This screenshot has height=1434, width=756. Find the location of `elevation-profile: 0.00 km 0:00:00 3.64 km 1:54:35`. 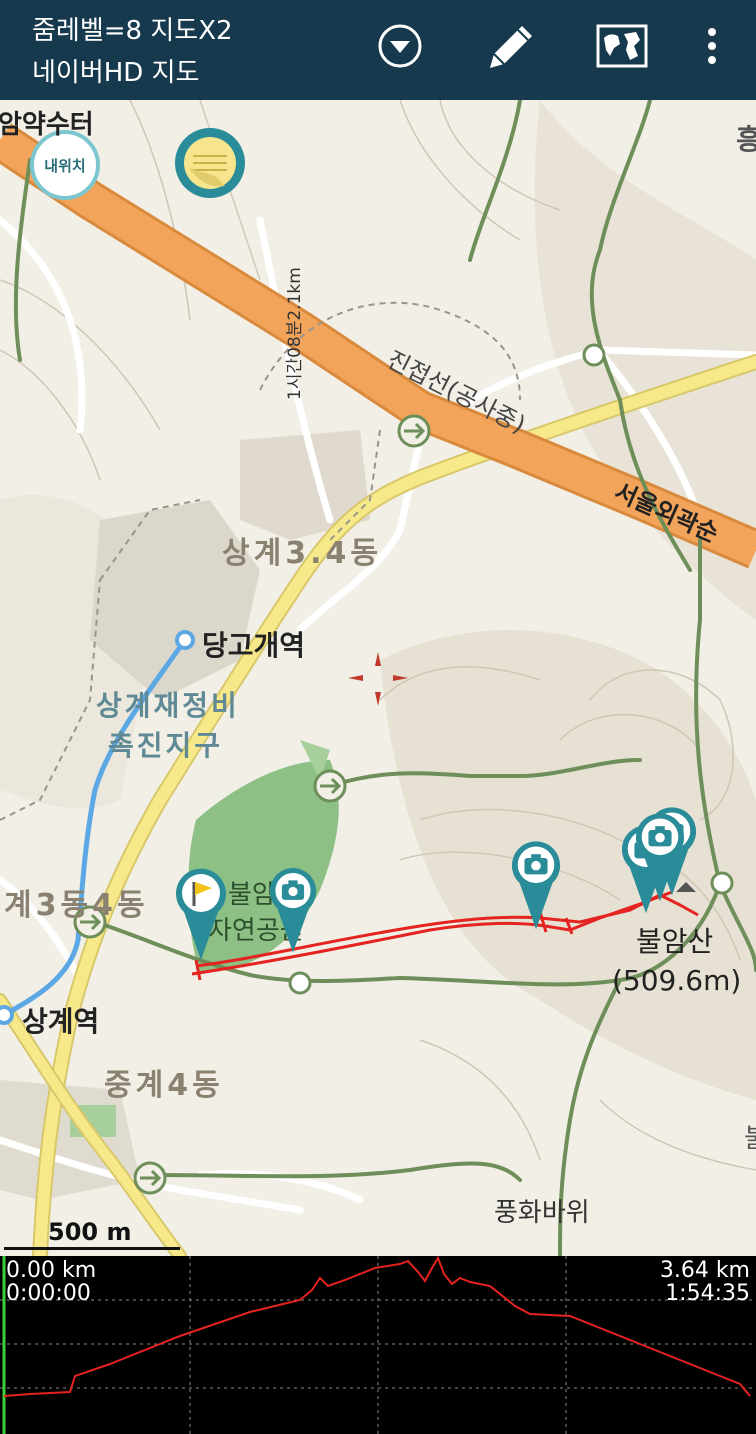

elevation-profile: 0.00 km 0:00:00 3.64 km 1:54:35 is located at coordinates (378, 1345).